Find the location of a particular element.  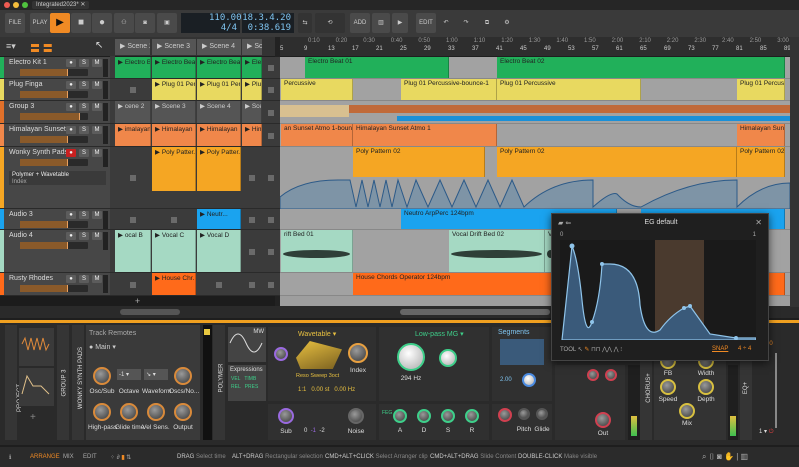

knob-oscsno is located at coordinates (183, 376).